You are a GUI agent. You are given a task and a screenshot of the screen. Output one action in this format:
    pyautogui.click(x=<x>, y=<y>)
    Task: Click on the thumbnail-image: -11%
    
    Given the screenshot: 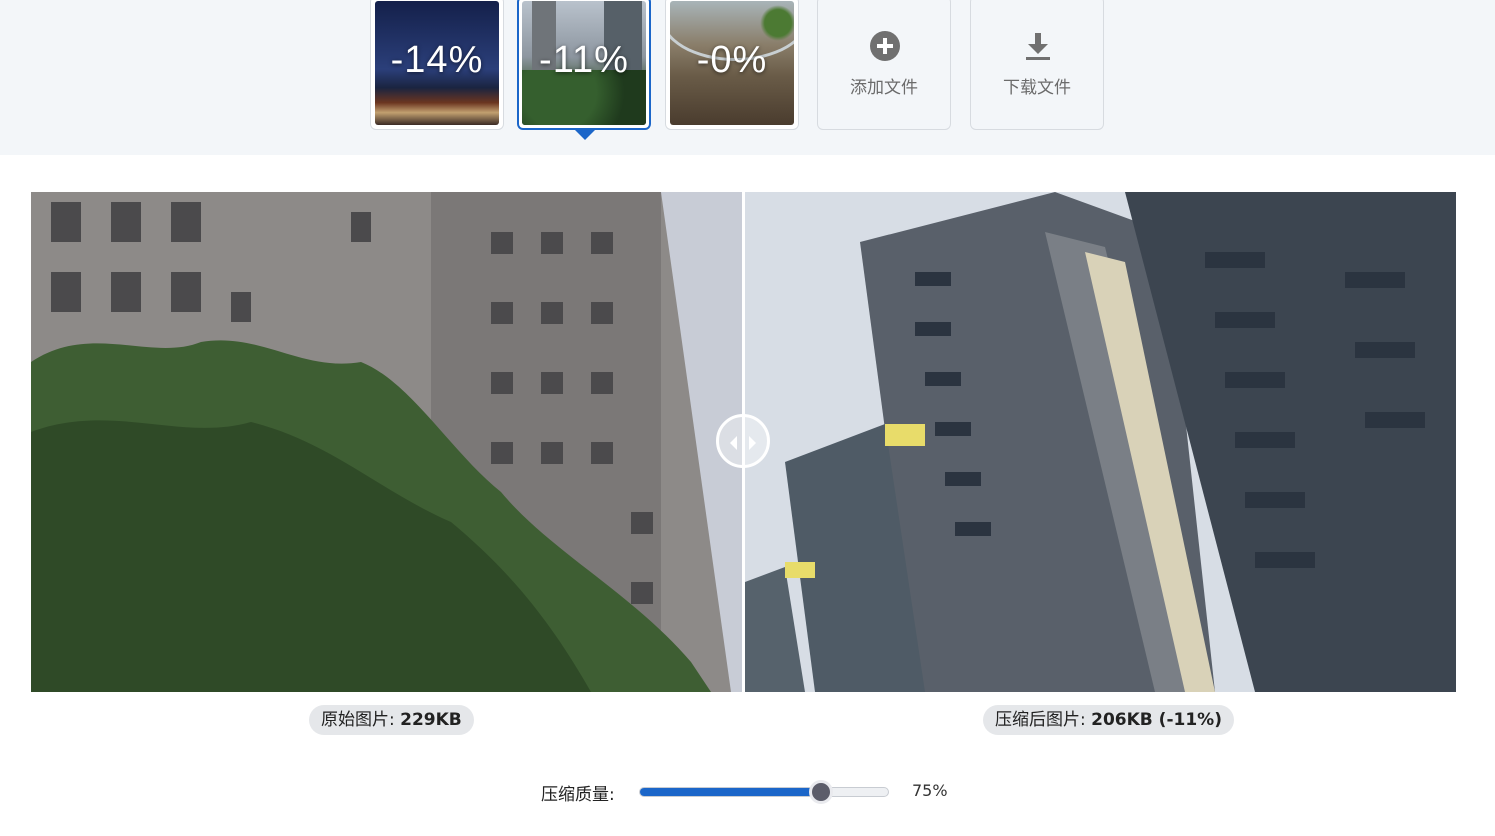 What is the action you would take?
    pyautogui.click(x=584, y=63)
    